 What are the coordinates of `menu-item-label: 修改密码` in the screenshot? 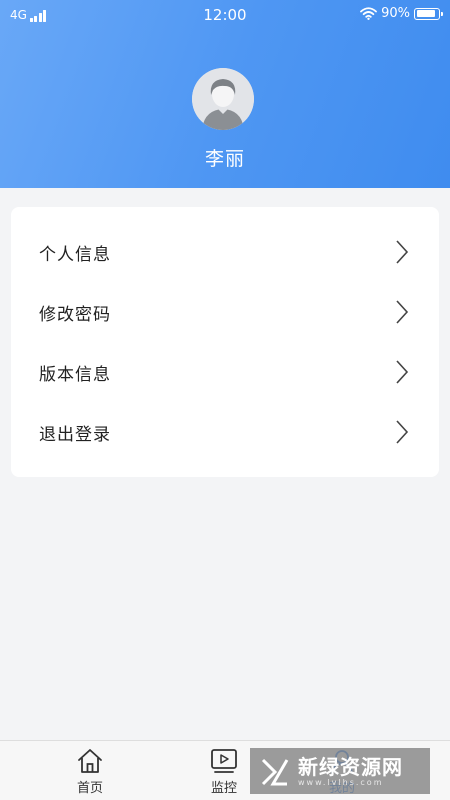 It's located at (75, 314).